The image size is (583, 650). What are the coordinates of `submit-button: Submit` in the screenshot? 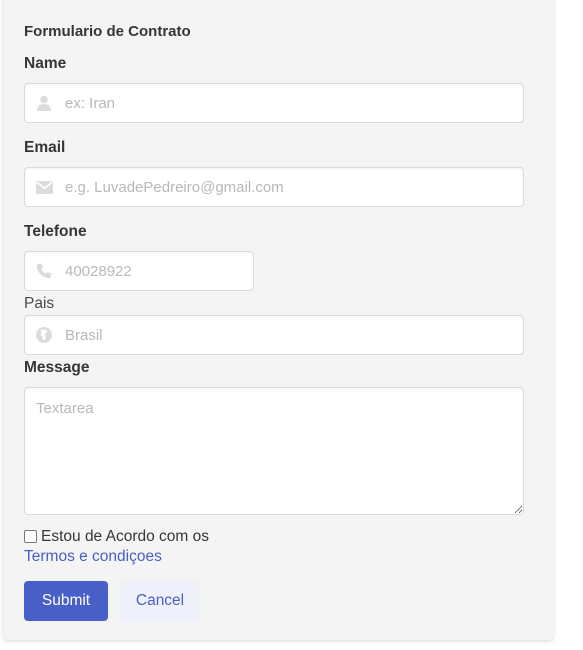 It's located at (66, 601).